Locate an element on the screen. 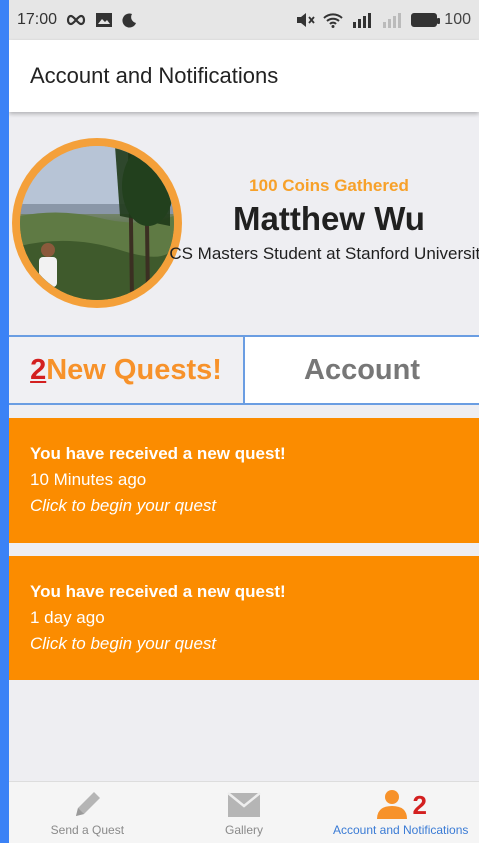 The width and height of the screenshot is (479, 843). nav-label: Account and Notifications is located at coordinates (400, 830).